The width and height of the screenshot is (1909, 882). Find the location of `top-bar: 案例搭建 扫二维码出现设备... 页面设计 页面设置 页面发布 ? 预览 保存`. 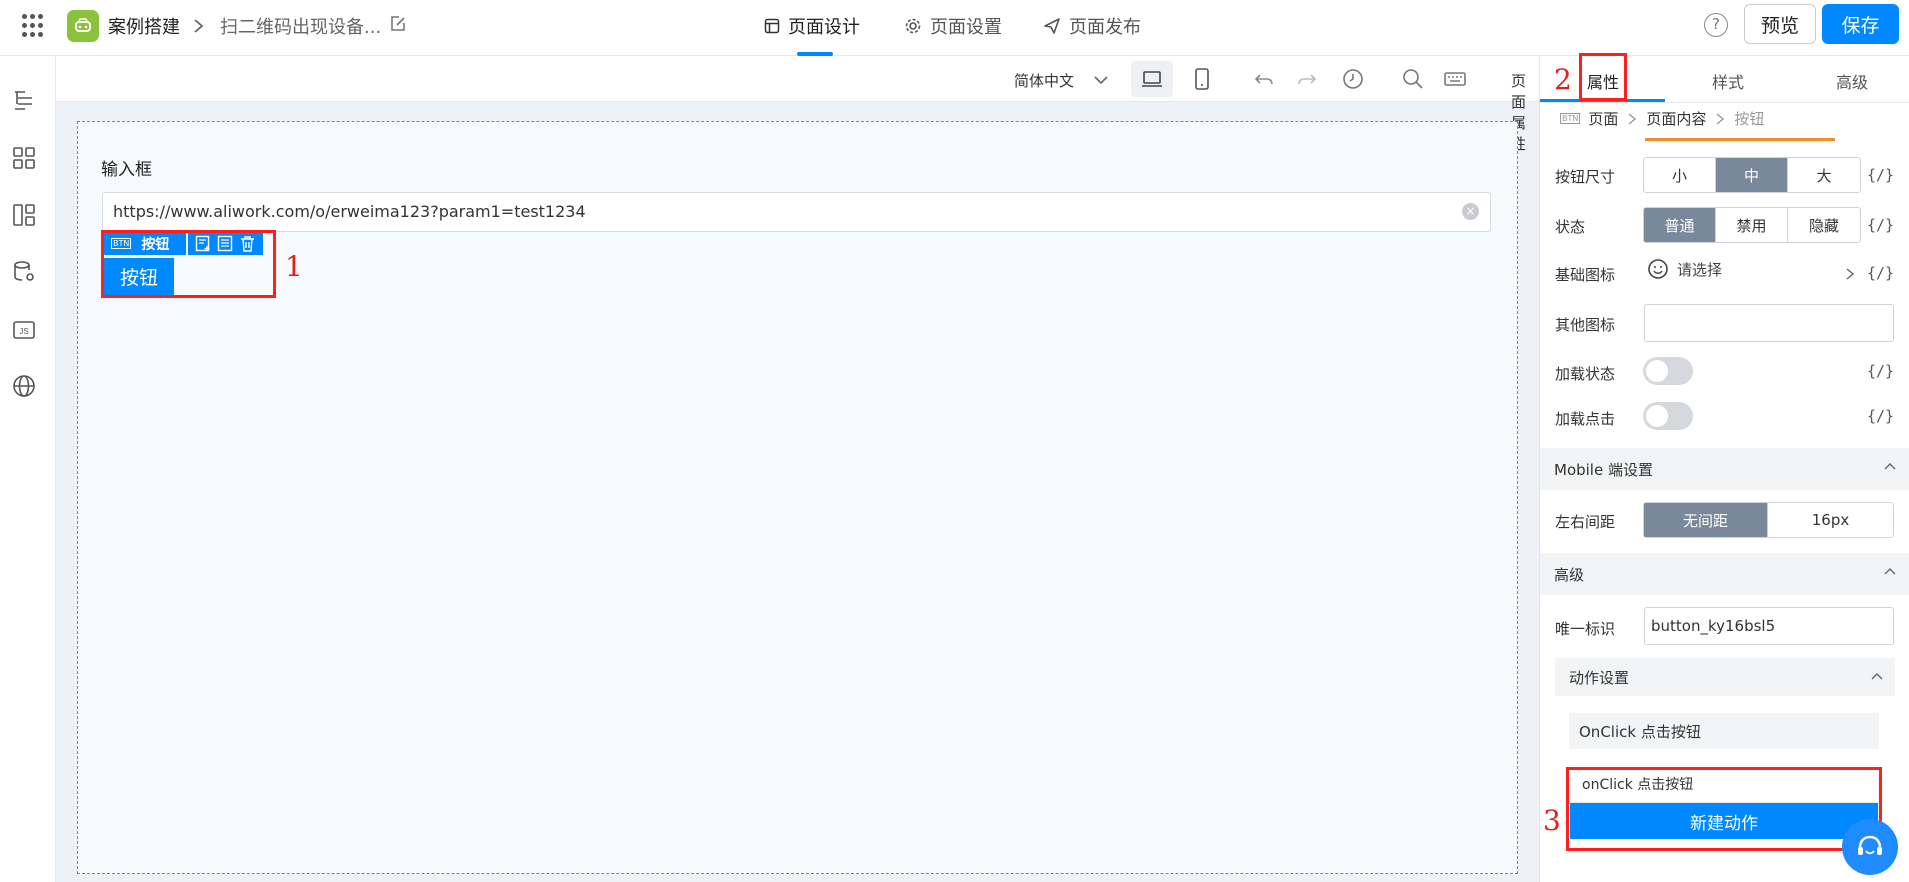

top-bar: 案例搭建 扫二维码出现设备... 页面设计 页面设置 页面发布 ? 预览 保存 is located at coordinates (954, 28).